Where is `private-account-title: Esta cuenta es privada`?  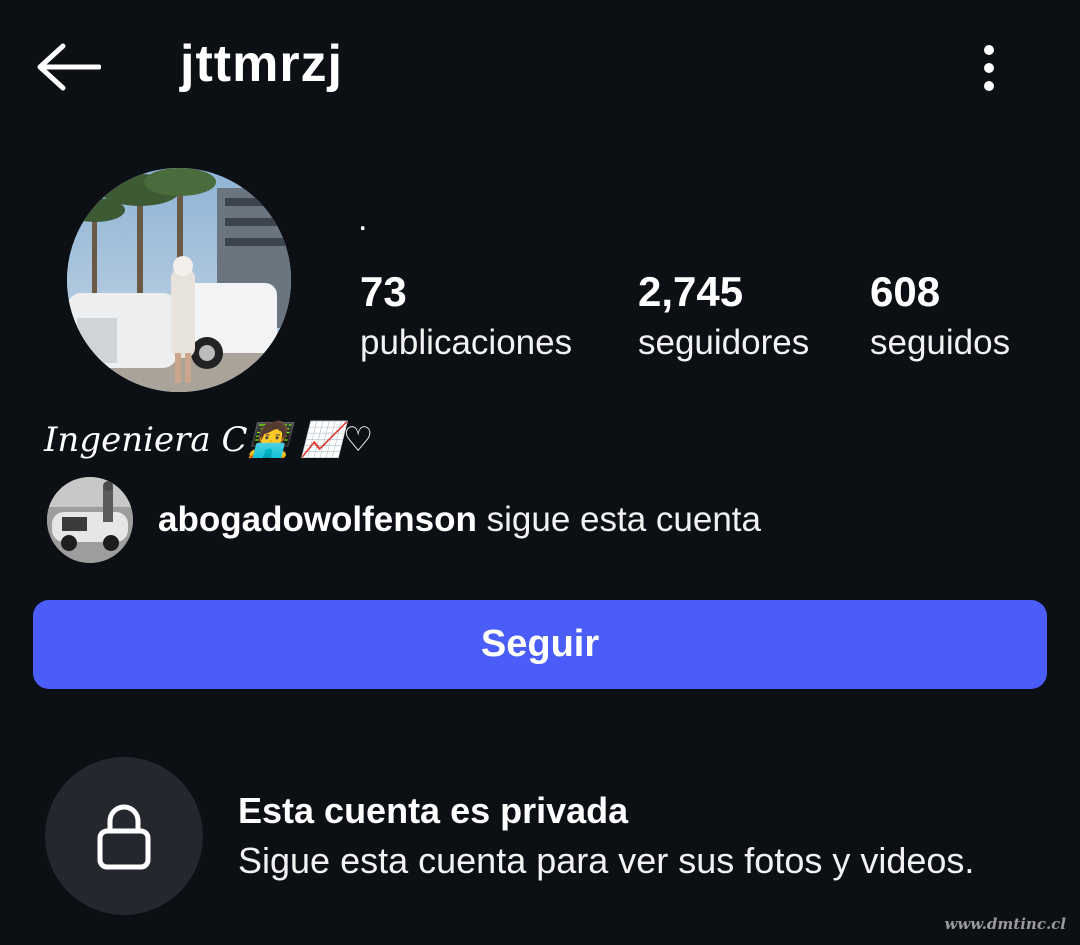 private-account-title: Esta cuenta es privada is located at coordinates (433, 810).